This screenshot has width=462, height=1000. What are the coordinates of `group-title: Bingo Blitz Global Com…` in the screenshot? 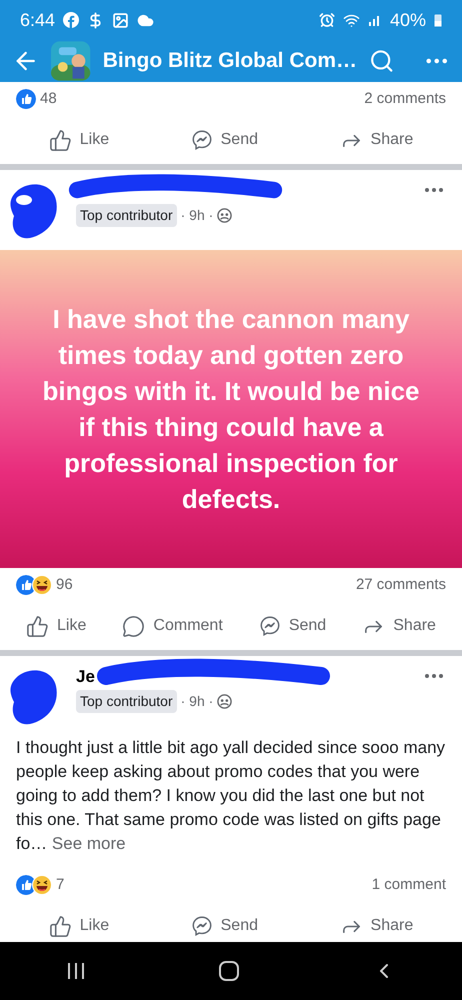 It's located at (230, 61).